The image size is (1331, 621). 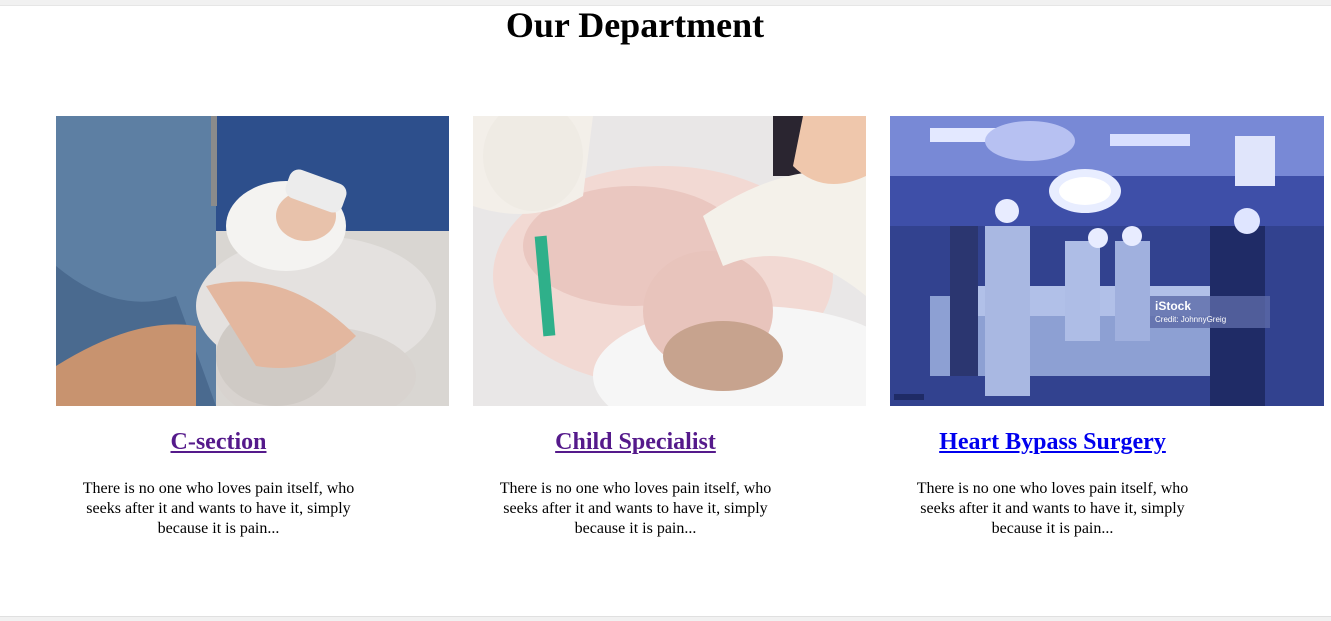 I want to click on card-title-link: Heart Bypass Surgery, so click(x=1052, y=442).